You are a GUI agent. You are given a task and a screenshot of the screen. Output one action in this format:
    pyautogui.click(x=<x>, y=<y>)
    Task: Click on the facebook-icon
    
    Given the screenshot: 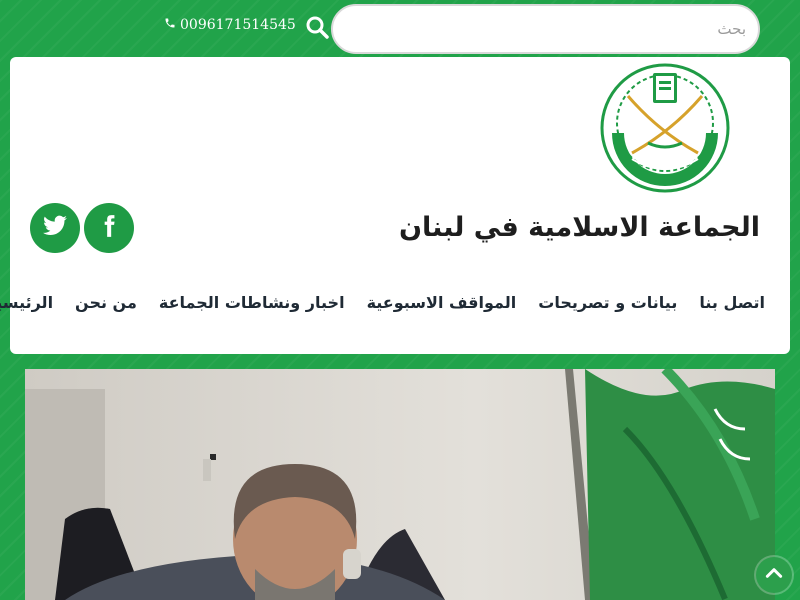 What is the action you would take?
    pyautogui.click(x=109, y=228)
    